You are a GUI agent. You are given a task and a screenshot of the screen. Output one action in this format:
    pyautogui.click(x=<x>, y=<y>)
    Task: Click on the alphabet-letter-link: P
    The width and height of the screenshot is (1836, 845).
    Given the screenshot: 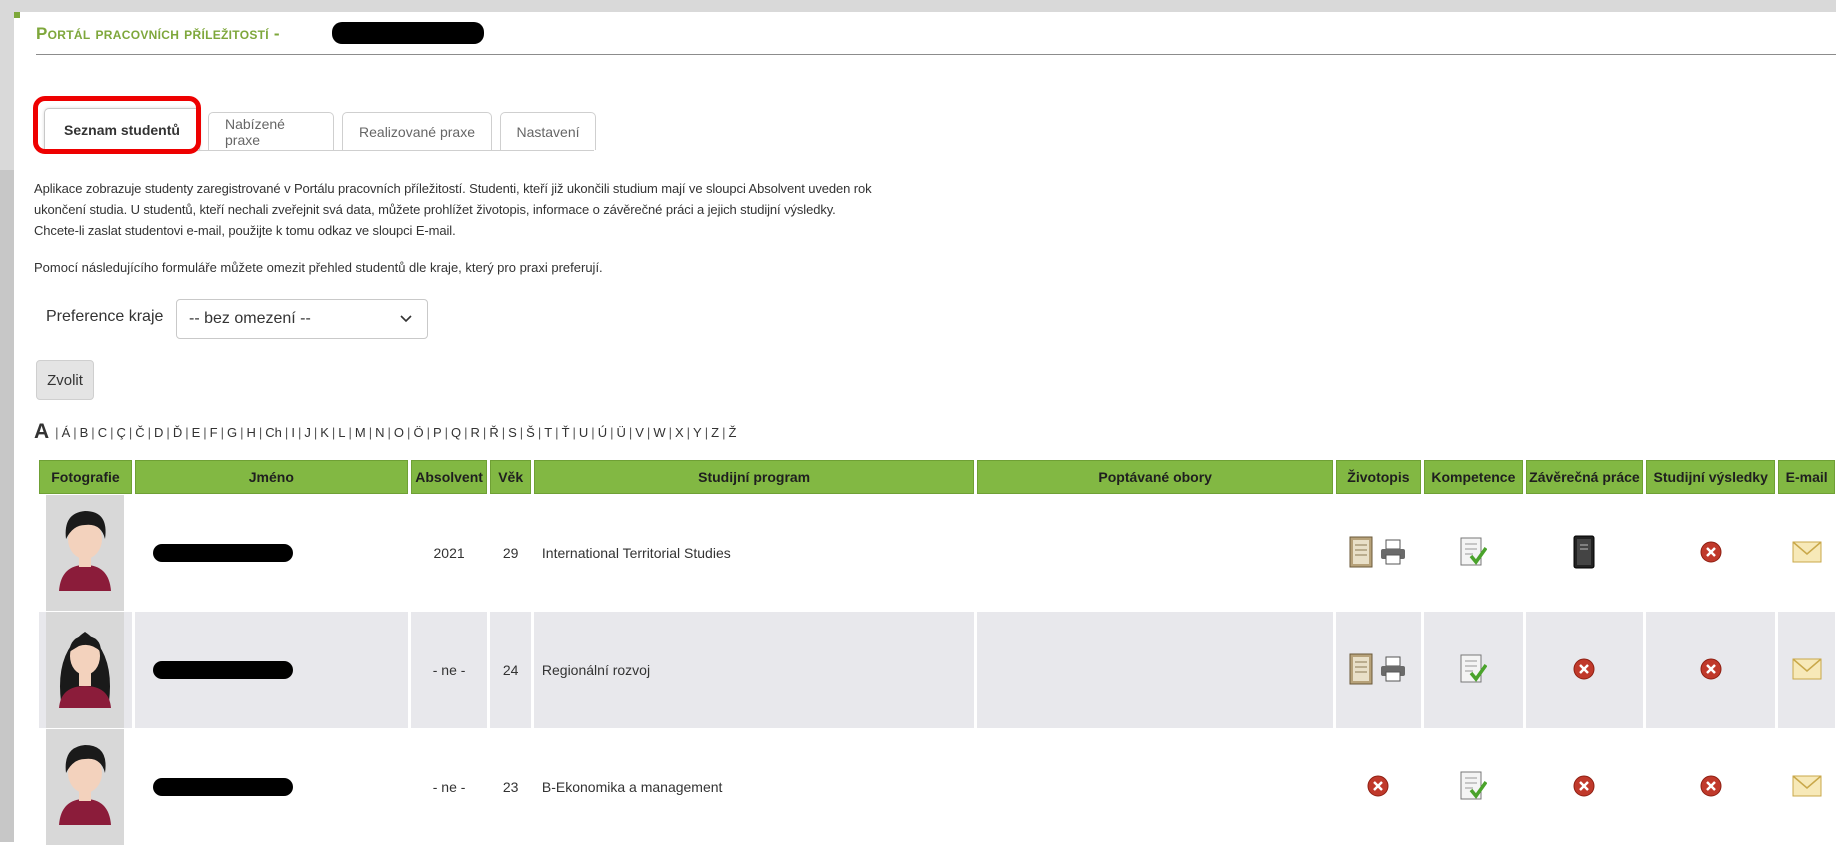 What is the action you would take?
    pyautogui.click(x=437, y=432)
    